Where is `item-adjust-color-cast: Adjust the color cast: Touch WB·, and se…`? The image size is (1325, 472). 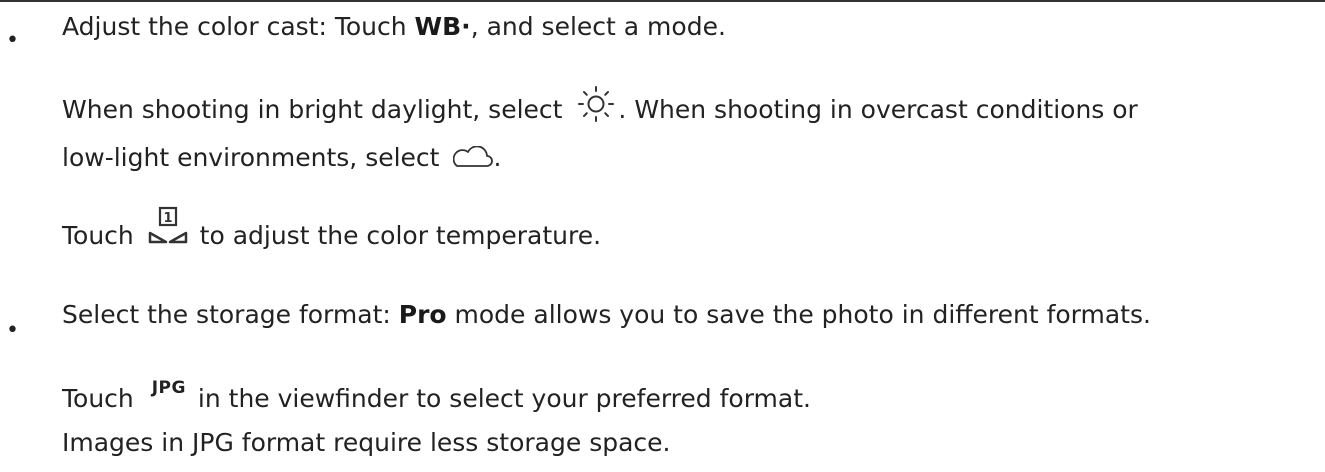 item-adjust-color-cast: Adjust the color cast: Touch WB·, and se… is located at coordinates (394, 26).